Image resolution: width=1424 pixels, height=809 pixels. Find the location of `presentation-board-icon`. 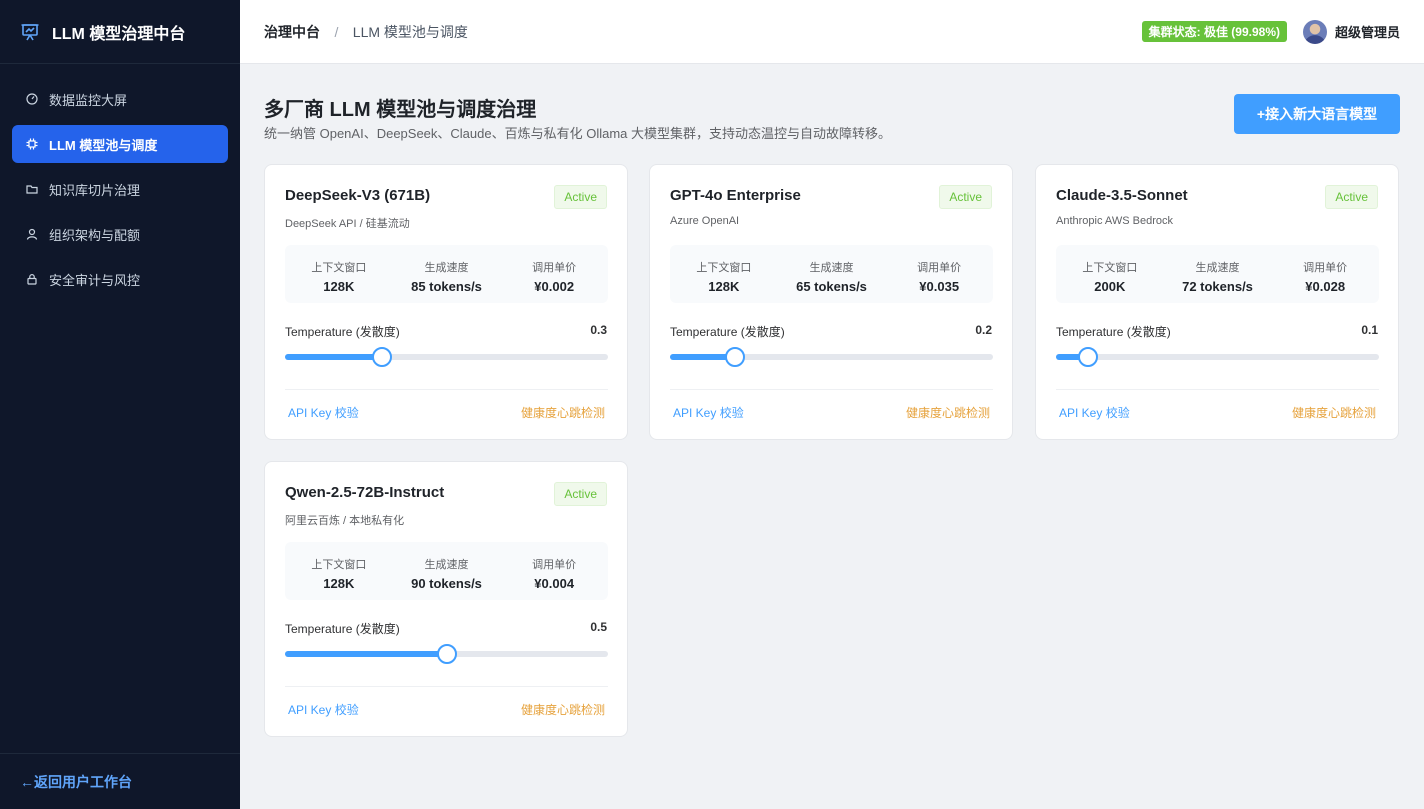

presentation-board-icon is located at coordinates (30, 32).